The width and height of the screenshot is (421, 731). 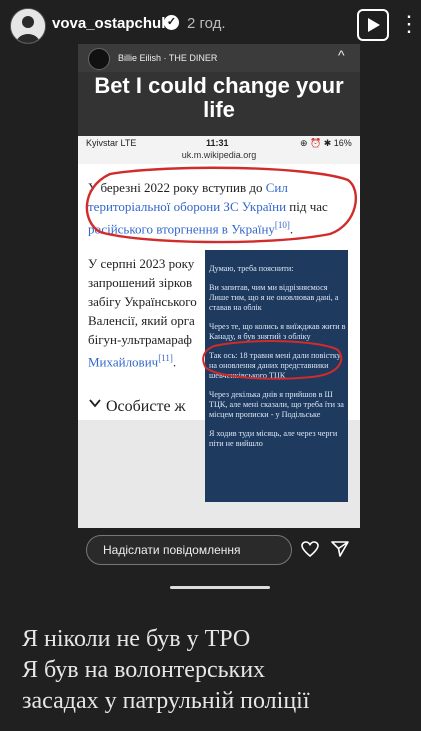 I want to click on caption-line: засадах у патрульній поліції, so click(x=166, y=701).